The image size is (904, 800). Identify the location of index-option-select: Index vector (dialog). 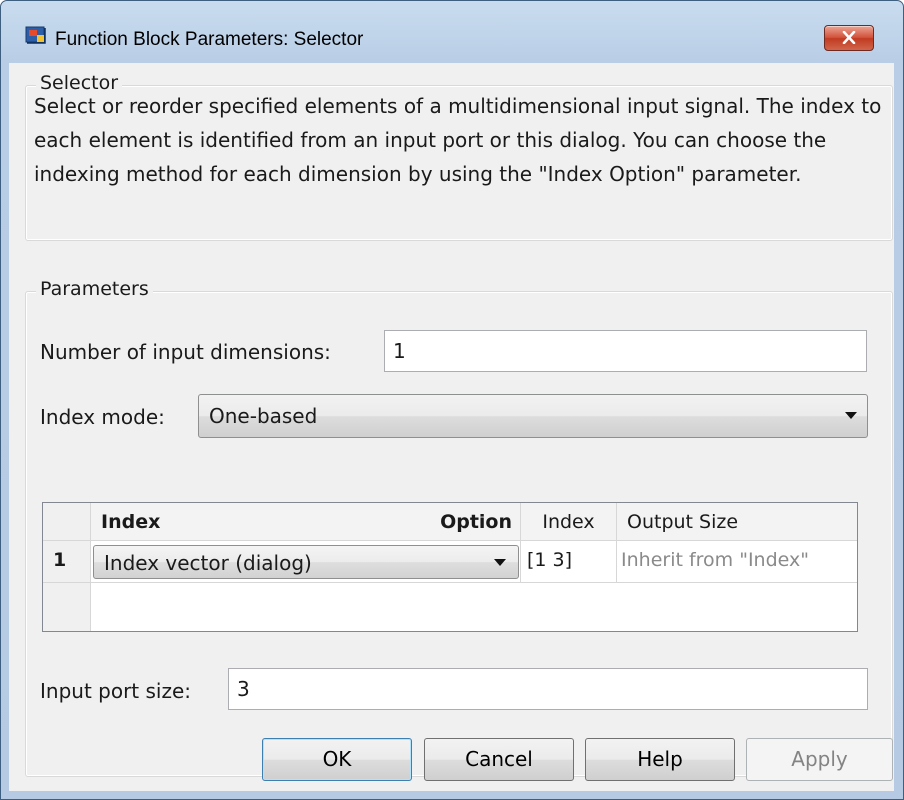
(306, 562).